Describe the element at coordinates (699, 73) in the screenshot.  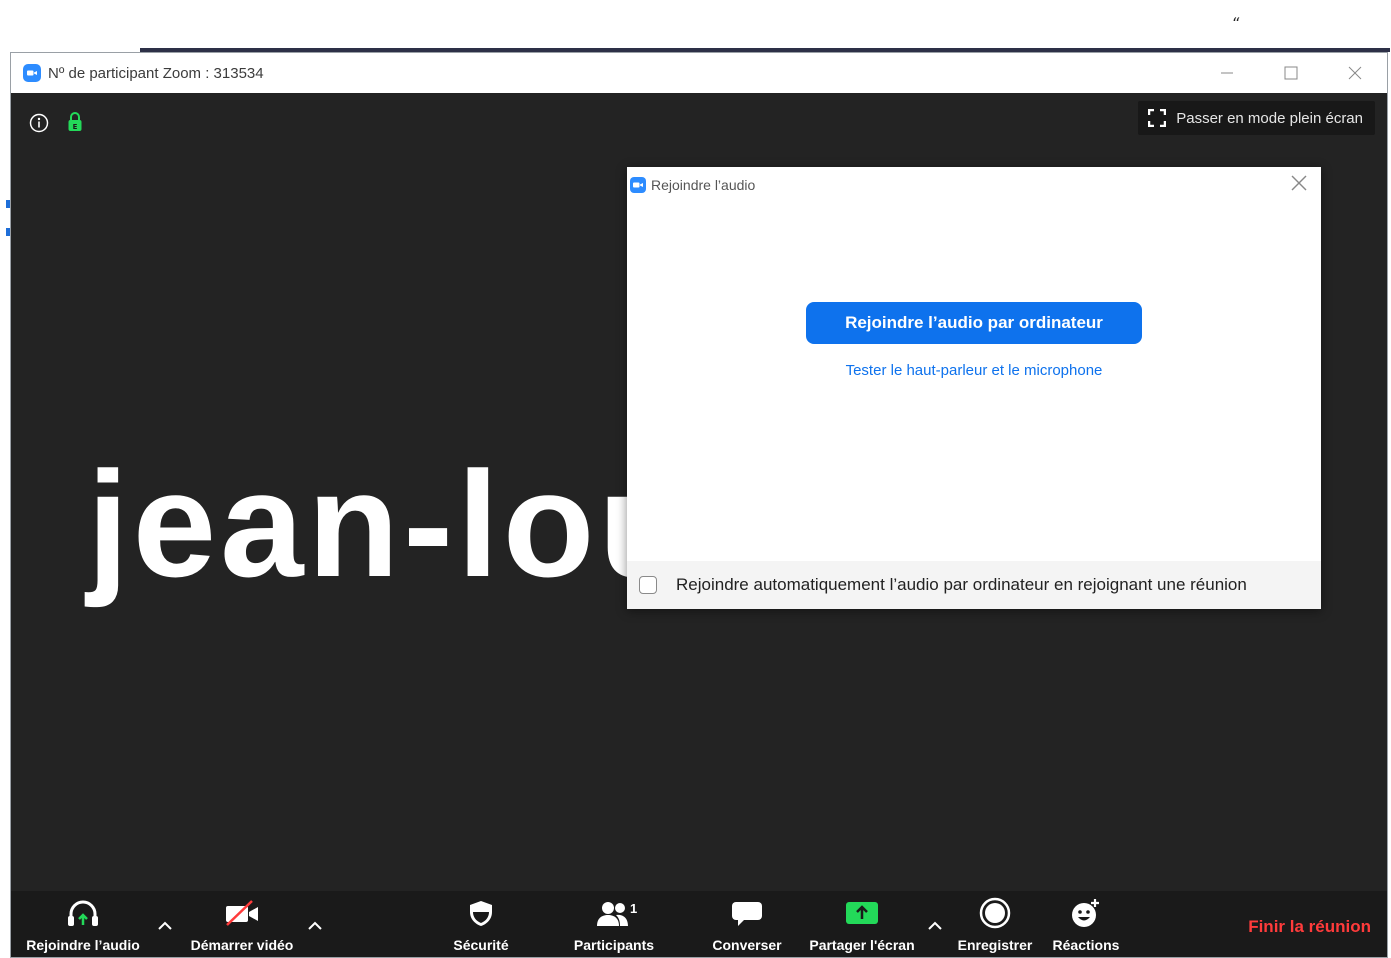
I see `title-bar: Nº de participant Zoom : 313534` at that location.